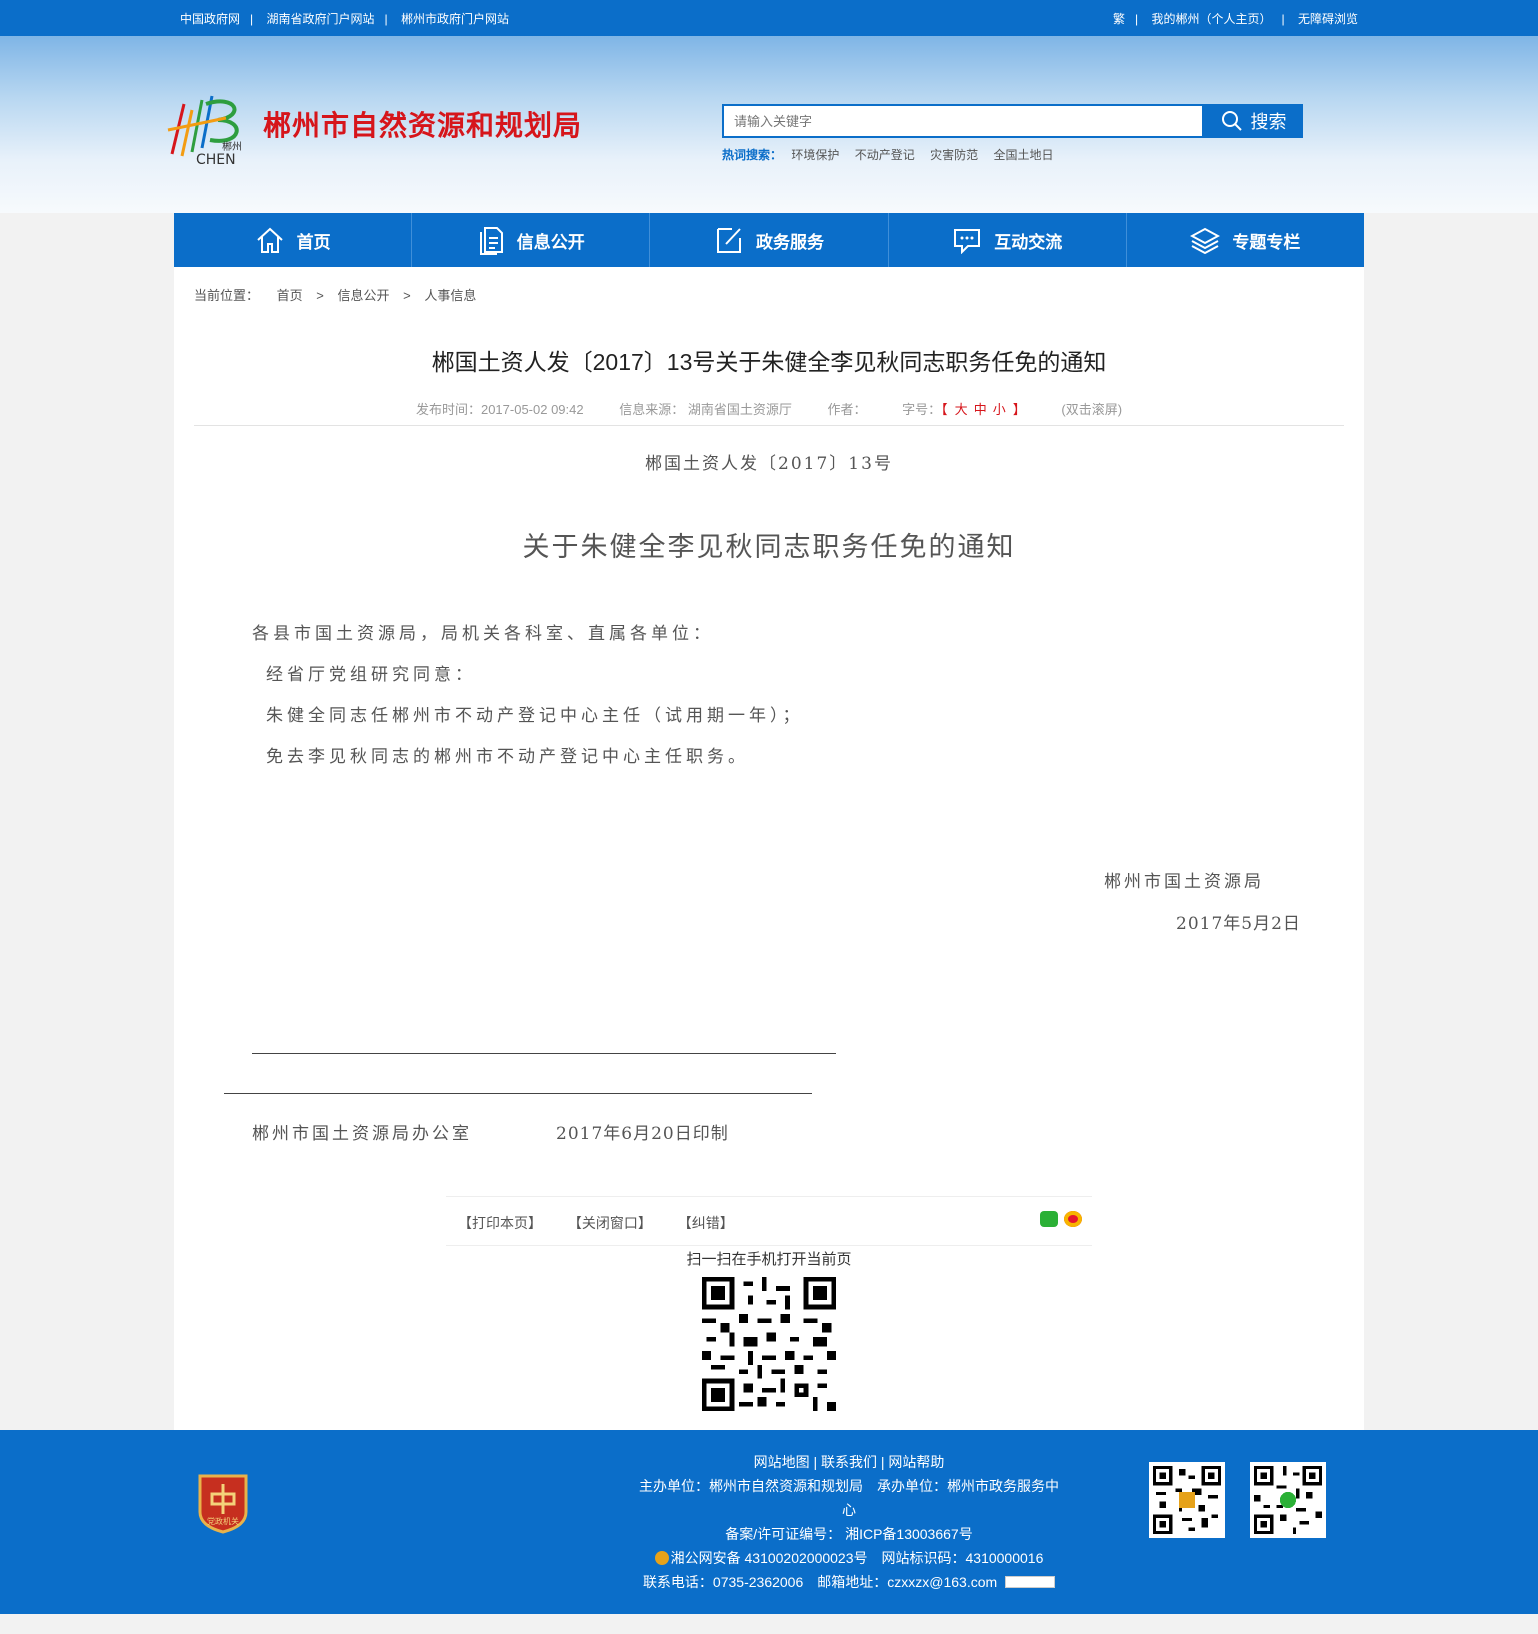  What do you see at coordinates (1091, 409) in the screenshot?
I see `double-click-scroll: (双击滚屏)` at bounding box center [1091, 409].